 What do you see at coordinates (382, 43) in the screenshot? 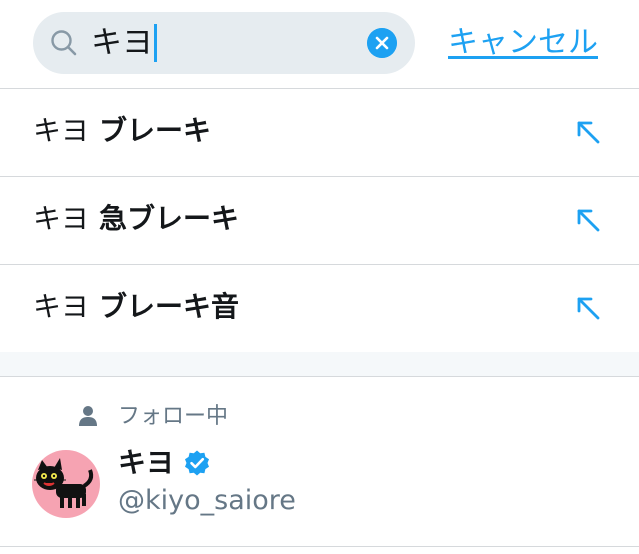
I see `clear-icon` at bounding box center [382, 43].